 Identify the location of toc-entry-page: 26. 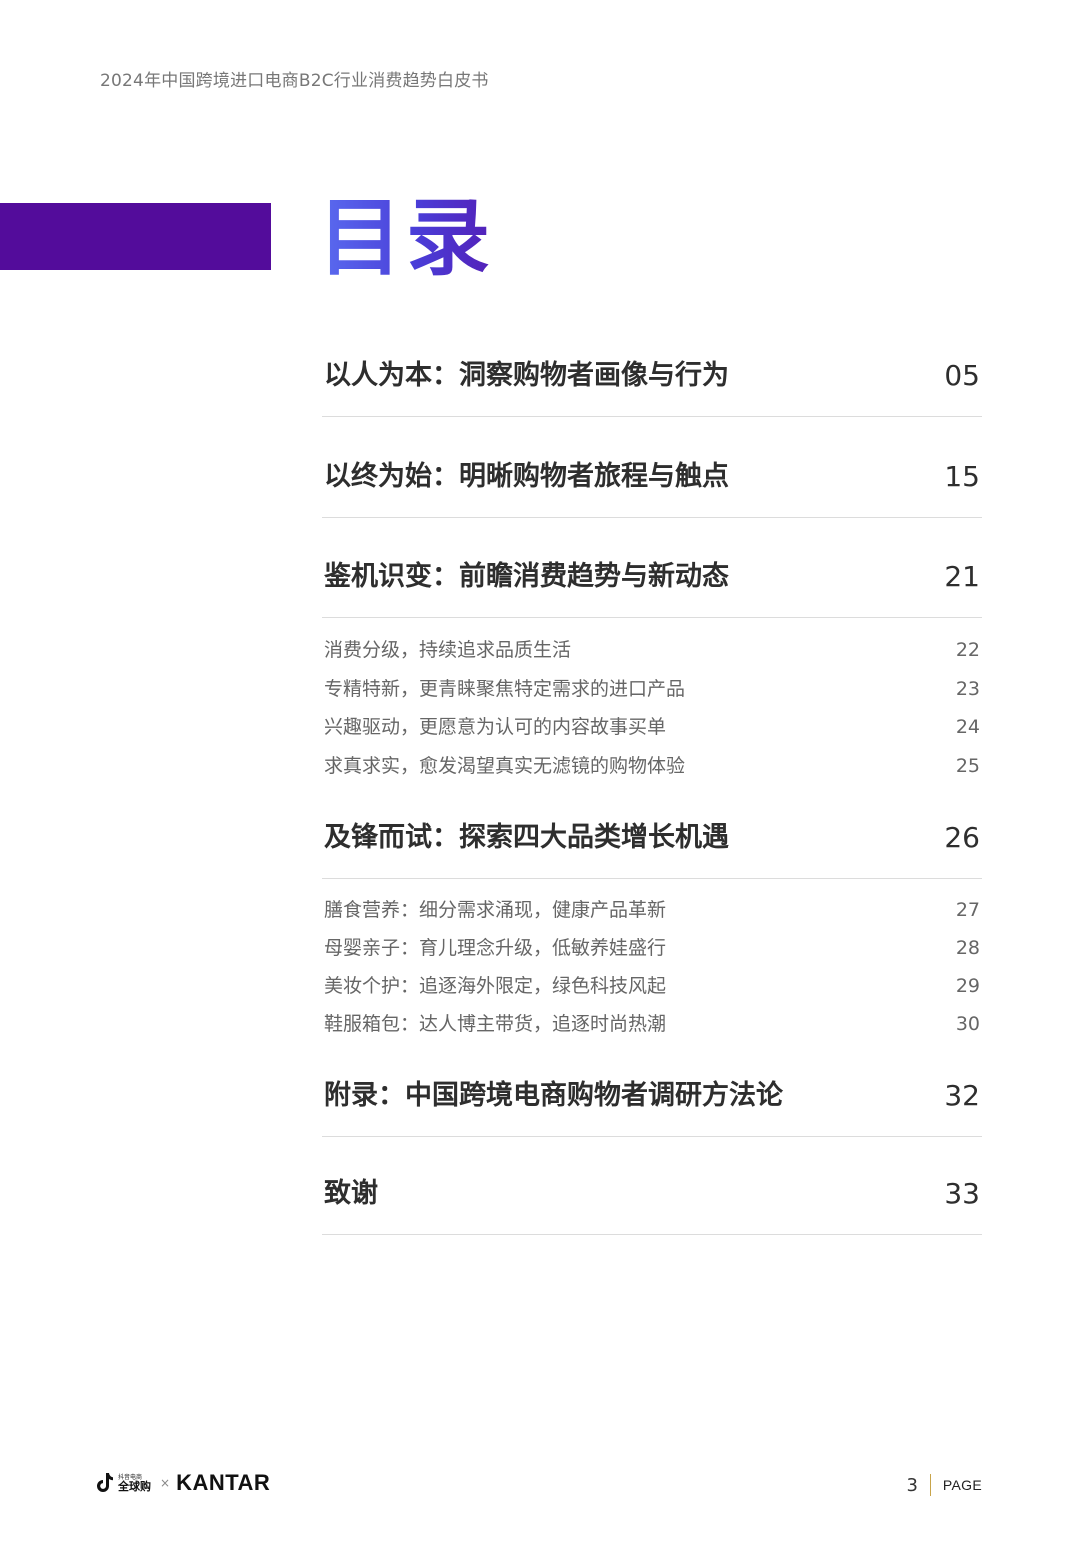
(962, 837).